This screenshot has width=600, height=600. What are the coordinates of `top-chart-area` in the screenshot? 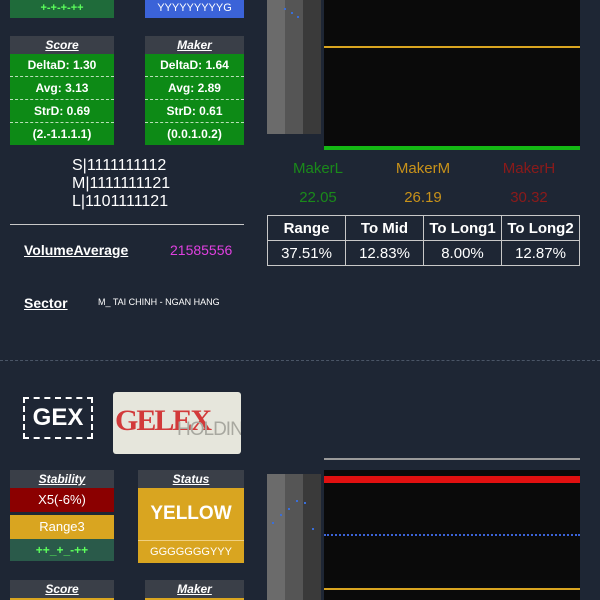 It's located at (452, 75).